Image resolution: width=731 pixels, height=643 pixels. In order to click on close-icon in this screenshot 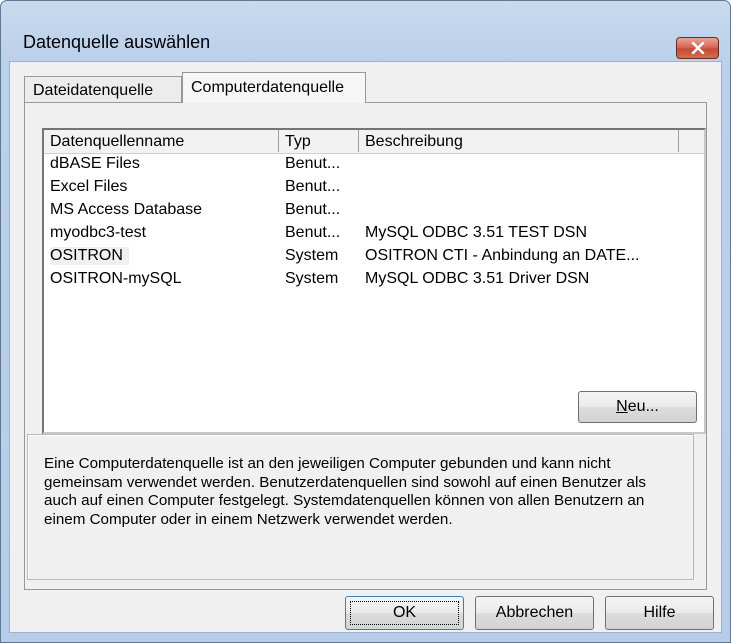, I will do `click(698, 48)`.